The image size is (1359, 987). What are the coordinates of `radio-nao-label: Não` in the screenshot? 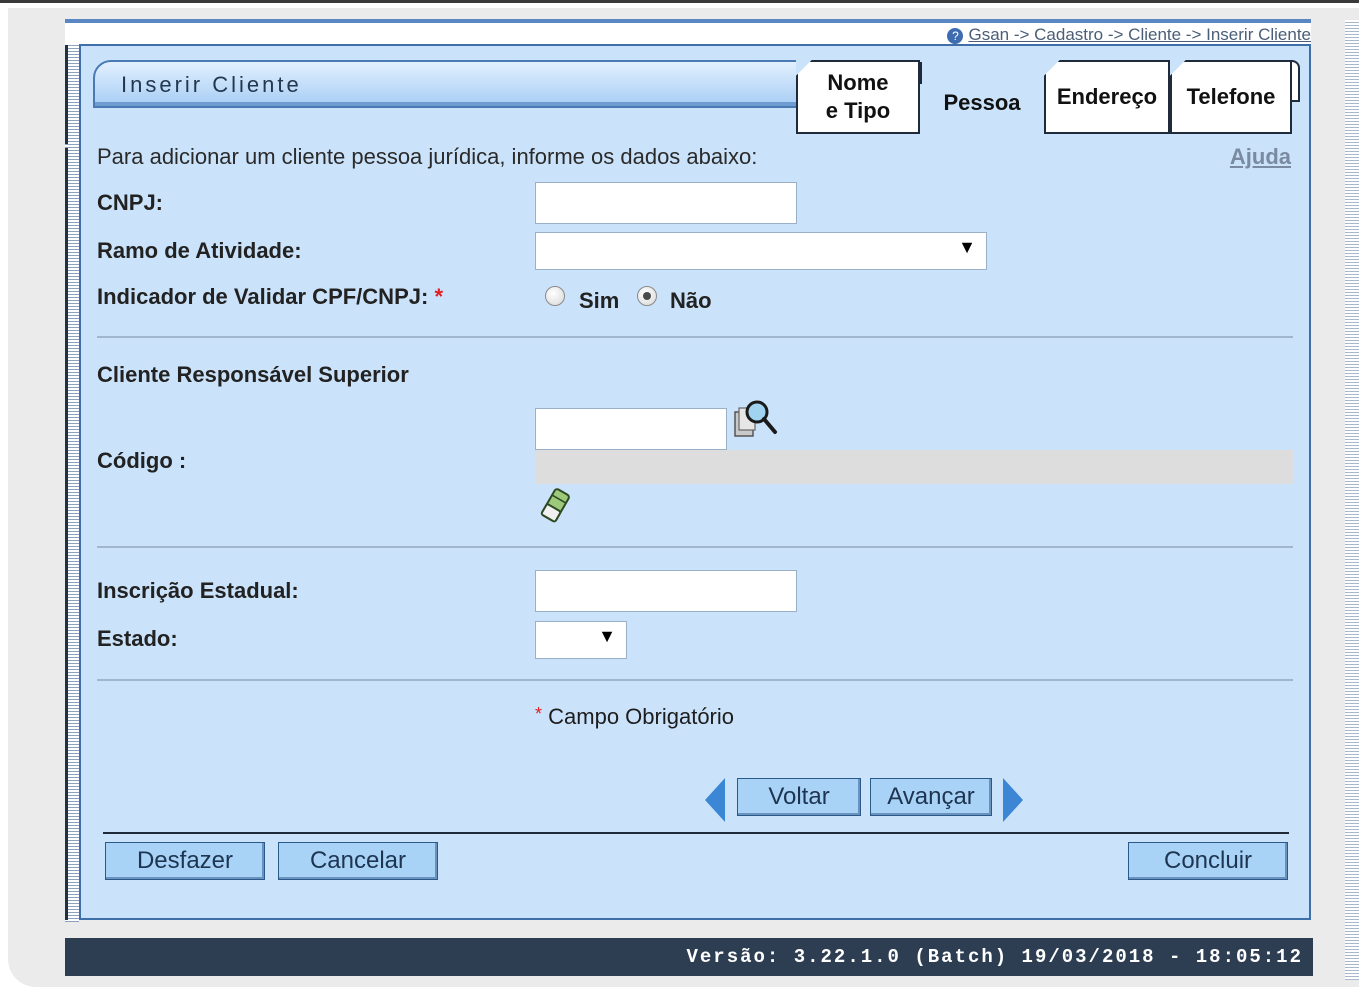 It's located at (691, 300).